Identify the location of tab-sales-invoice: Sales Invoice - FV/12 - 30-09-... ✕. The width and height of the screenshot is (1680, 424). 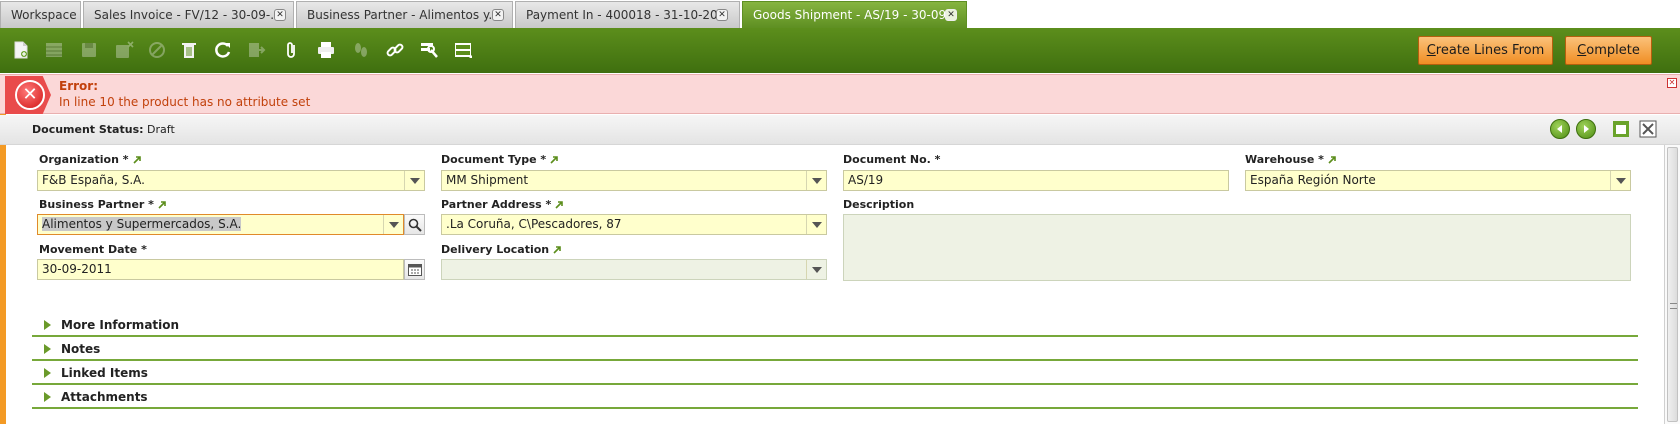
(188, 14).